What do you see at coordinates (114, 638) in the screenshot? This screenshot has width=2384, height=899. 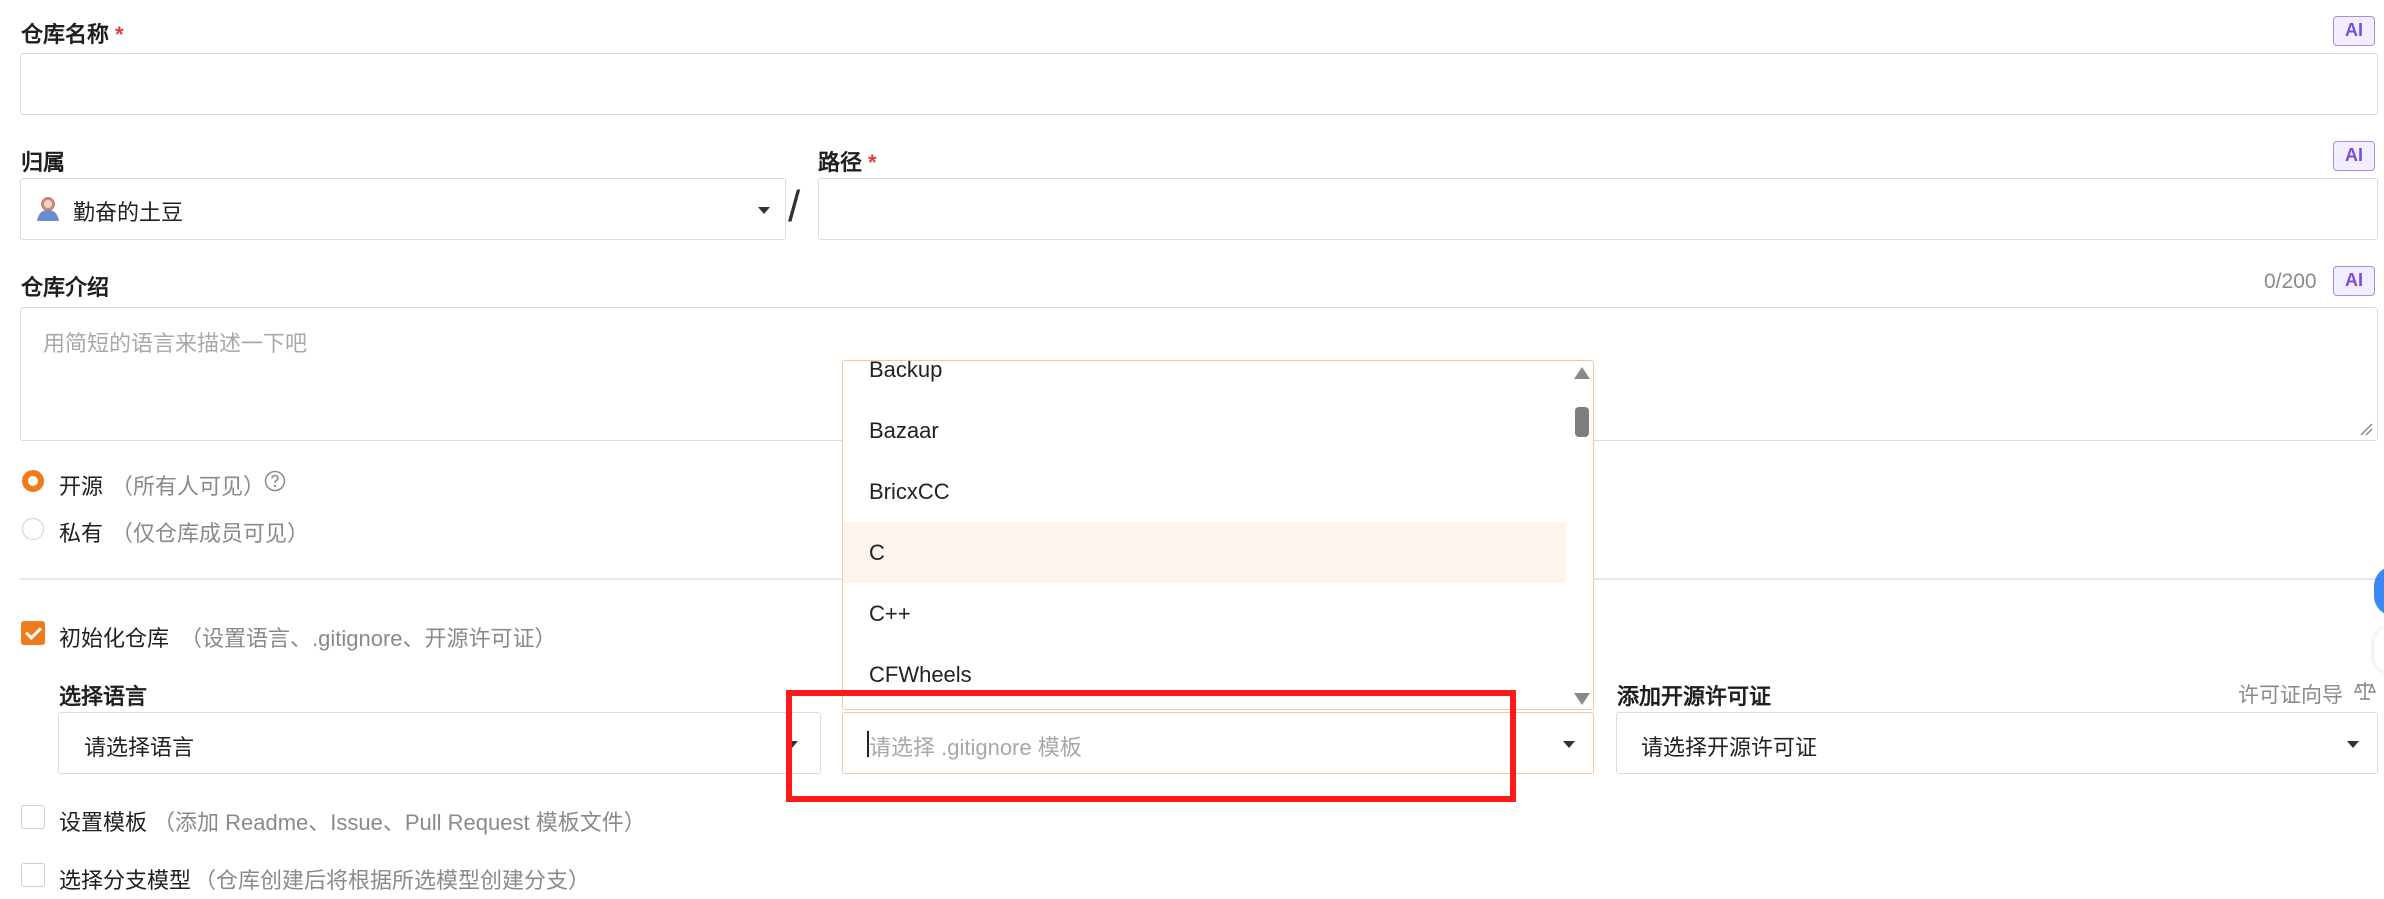 I see `init-repo-label: 初始化仓库` at bounding box center [114, 638].